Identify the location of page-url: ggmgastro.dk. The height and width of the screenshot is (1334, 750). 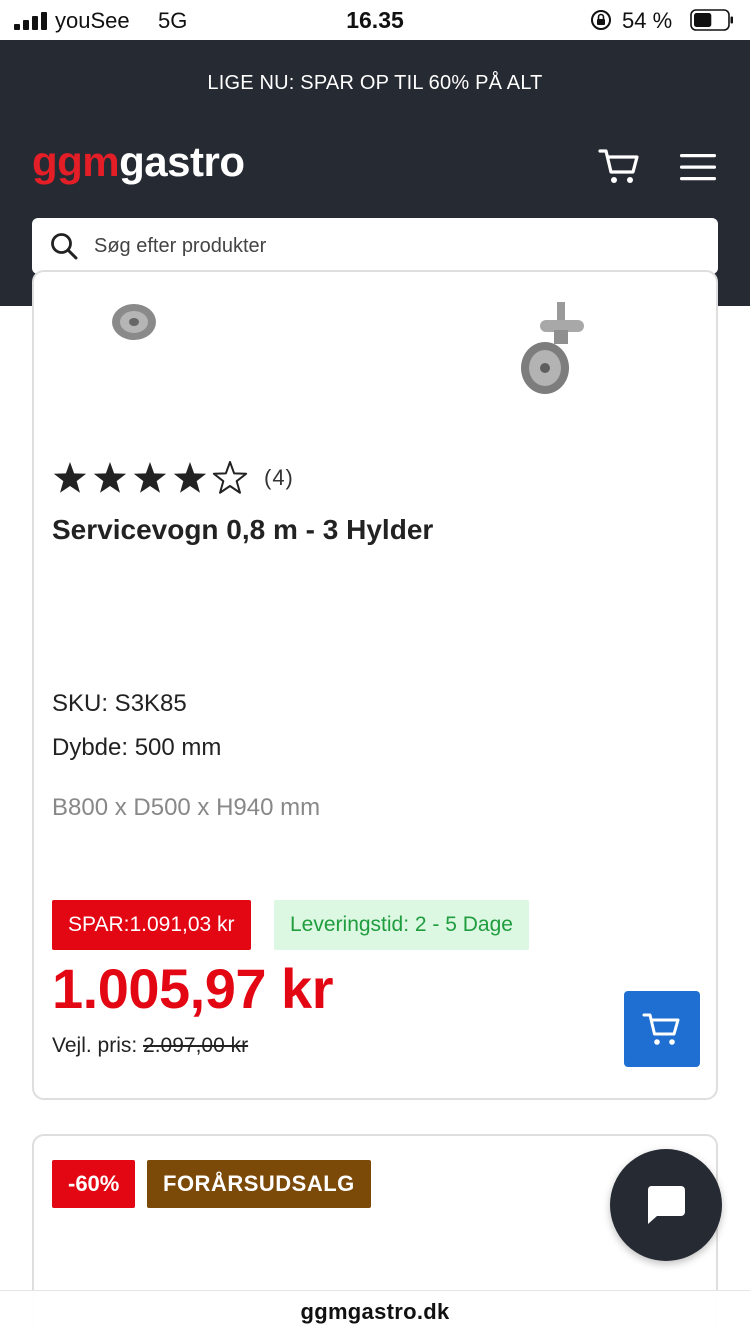
(375, 1312).